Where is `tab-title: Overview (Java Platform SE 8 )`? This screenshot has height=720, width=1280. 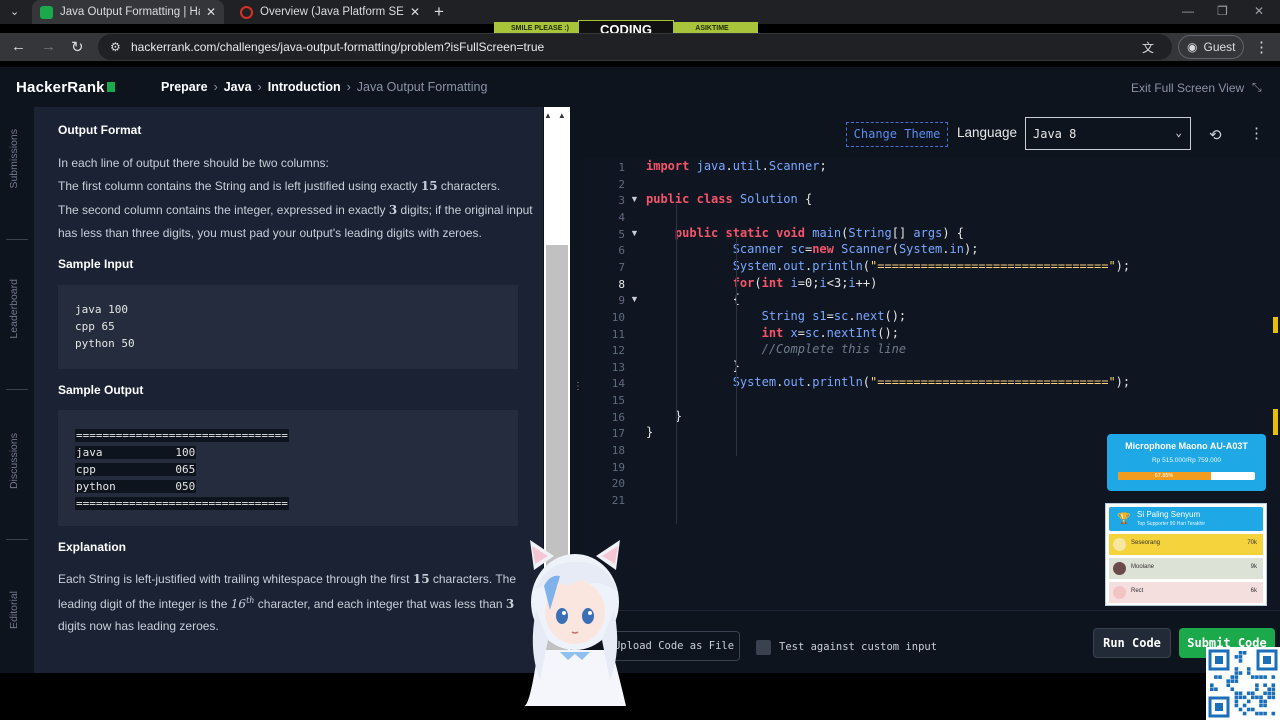
tab-title: Overview (Java Platform SE 8 ) is located at coordinates (332, 12).